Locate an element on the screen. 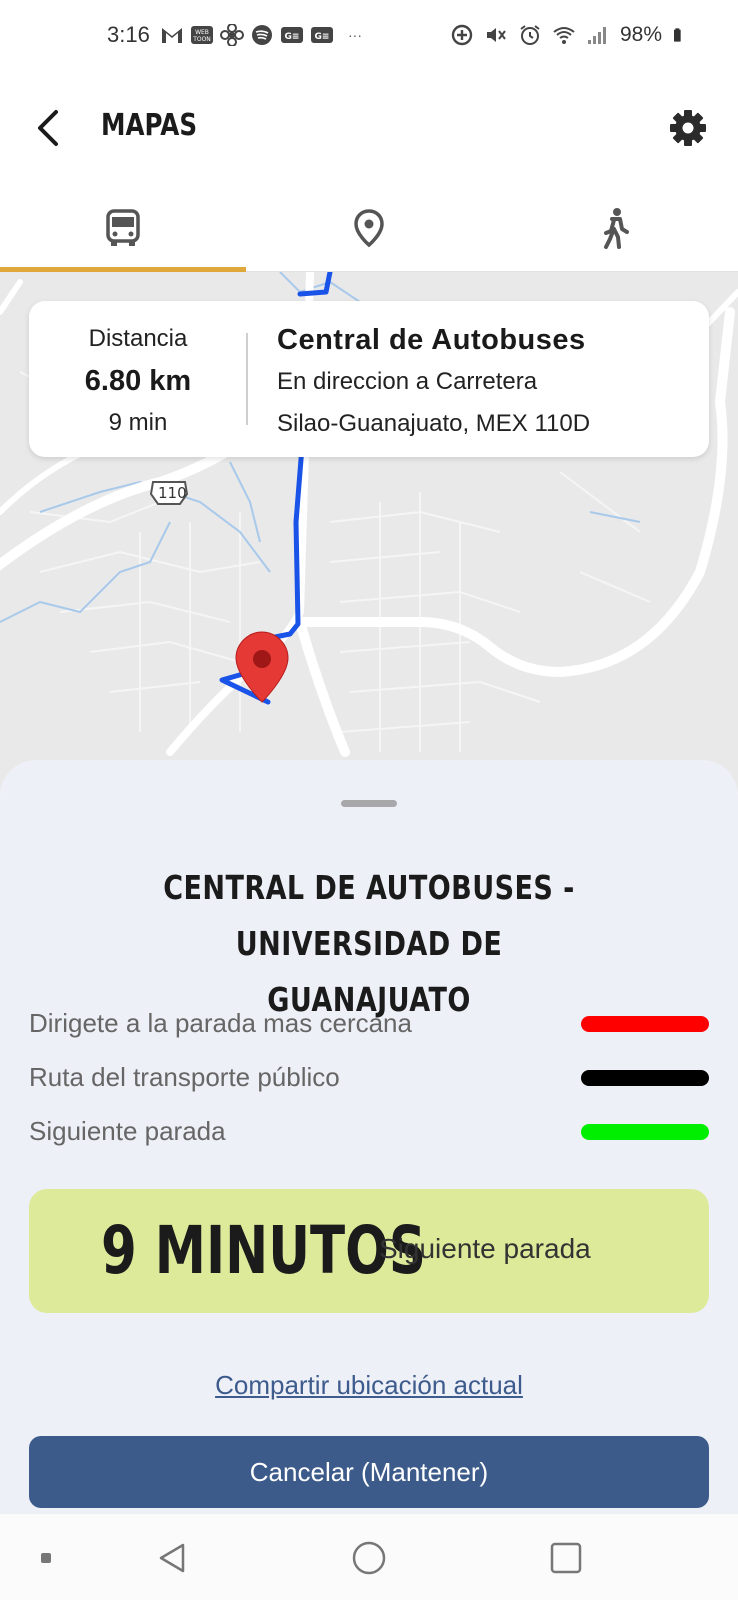  tab-walking is located at coordinates (615, 228).